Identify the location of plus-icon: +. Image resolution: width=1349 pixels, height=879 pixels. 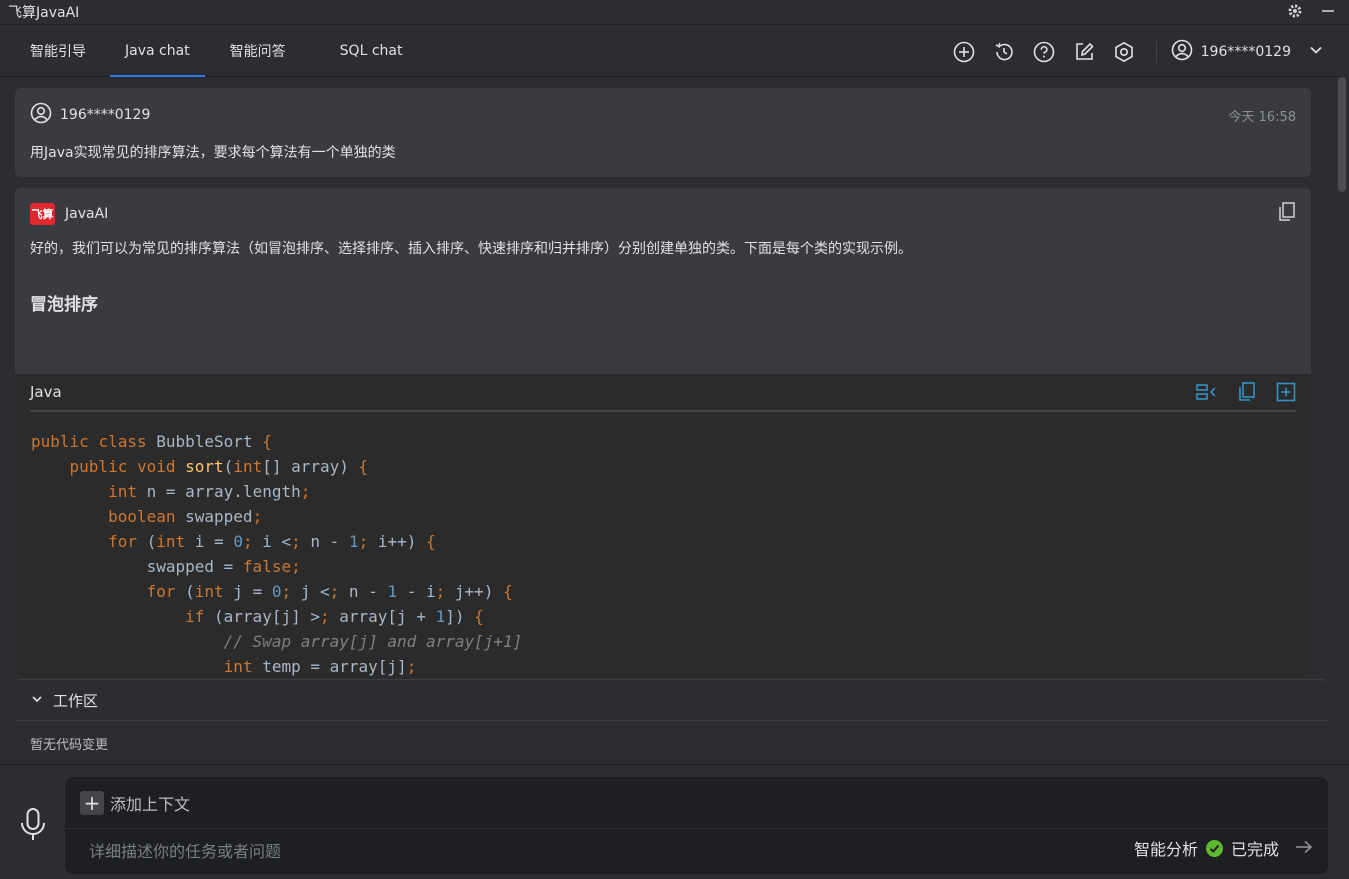
(92, 803).